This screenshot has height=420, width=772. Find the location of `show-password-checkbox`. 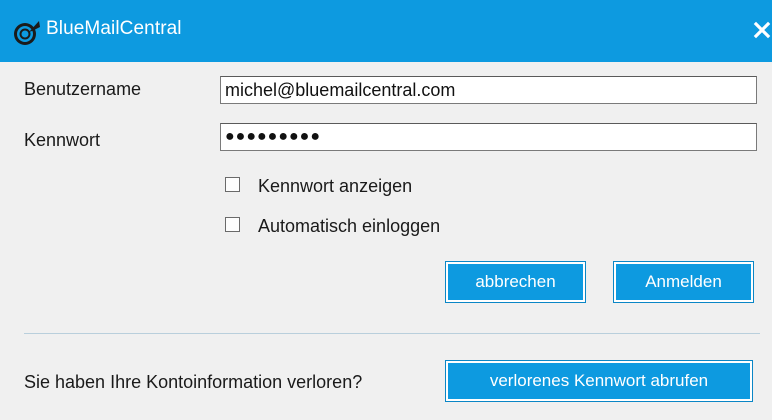

show-password-checkbox is located at coordinates (232, 184).